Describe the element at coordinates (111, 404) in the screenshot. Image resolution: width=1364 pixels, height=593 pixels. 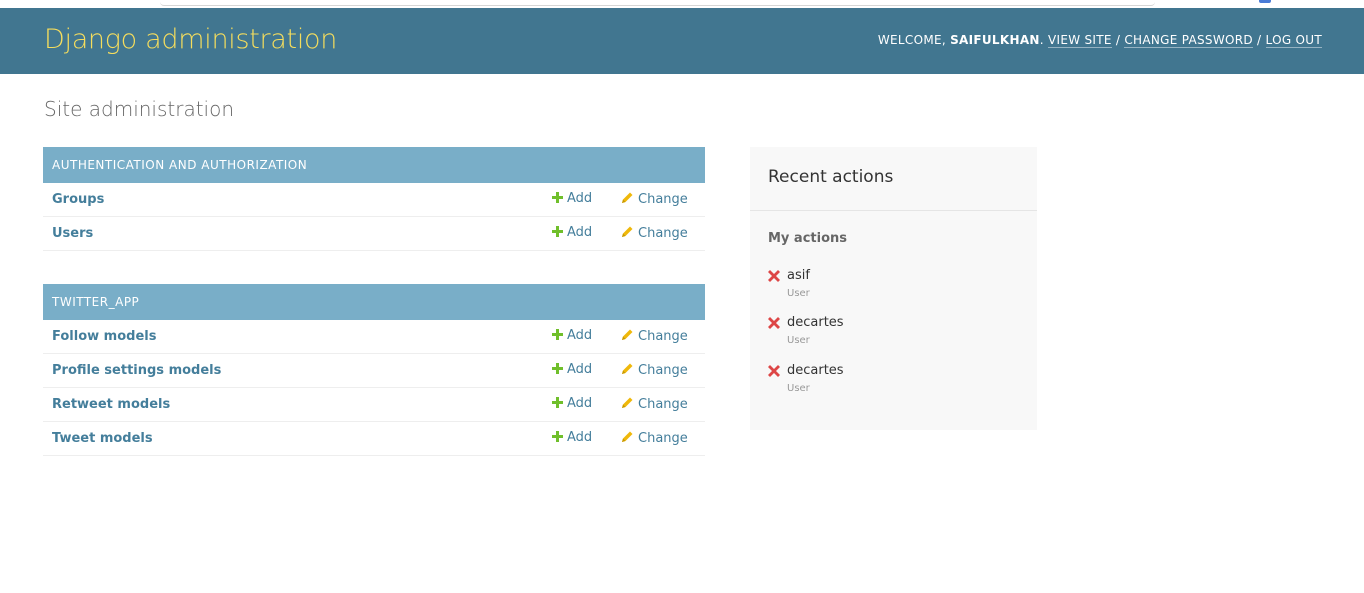
I see `model-link-retweet-models: Retweet models` at that location.